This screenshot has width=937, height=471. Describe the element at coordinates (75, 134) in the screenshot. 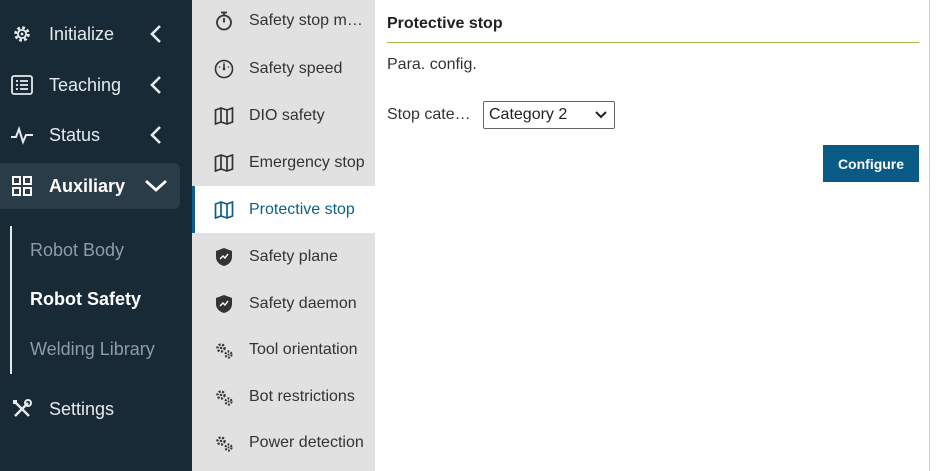

I see `nav-item-label: Status` at that location.